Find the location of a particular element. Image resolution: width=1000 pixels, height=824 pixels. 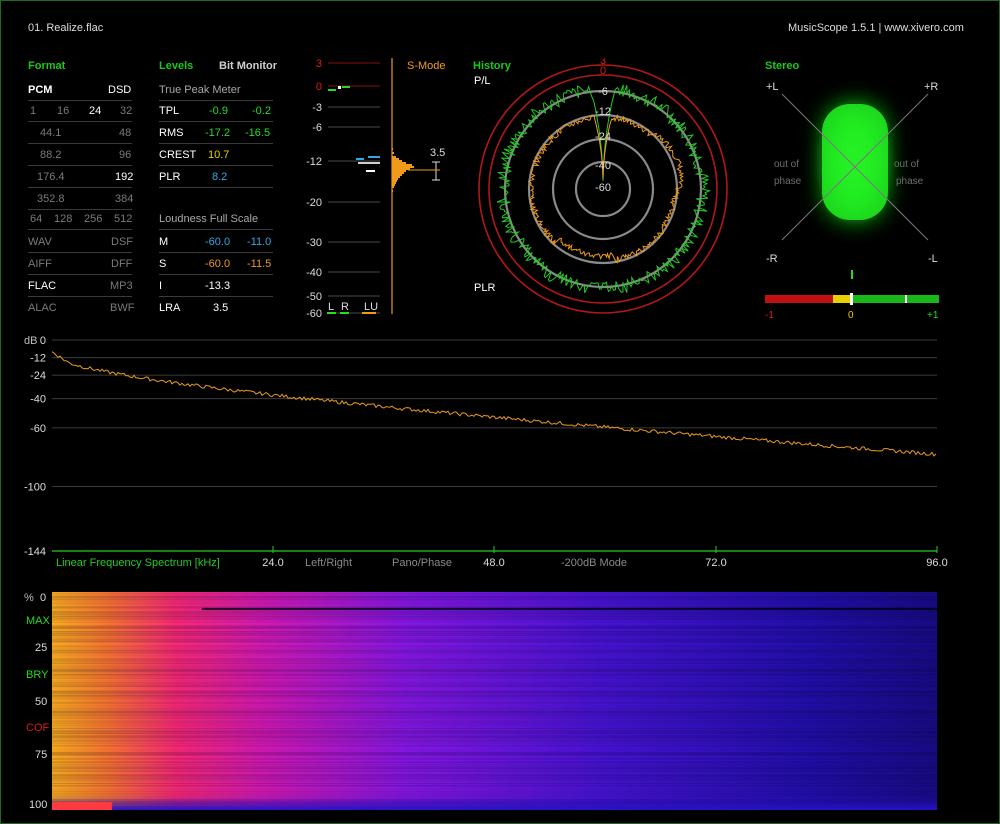

mode-pano-phase: Pano/Phase is located at coordinates (422, 563).